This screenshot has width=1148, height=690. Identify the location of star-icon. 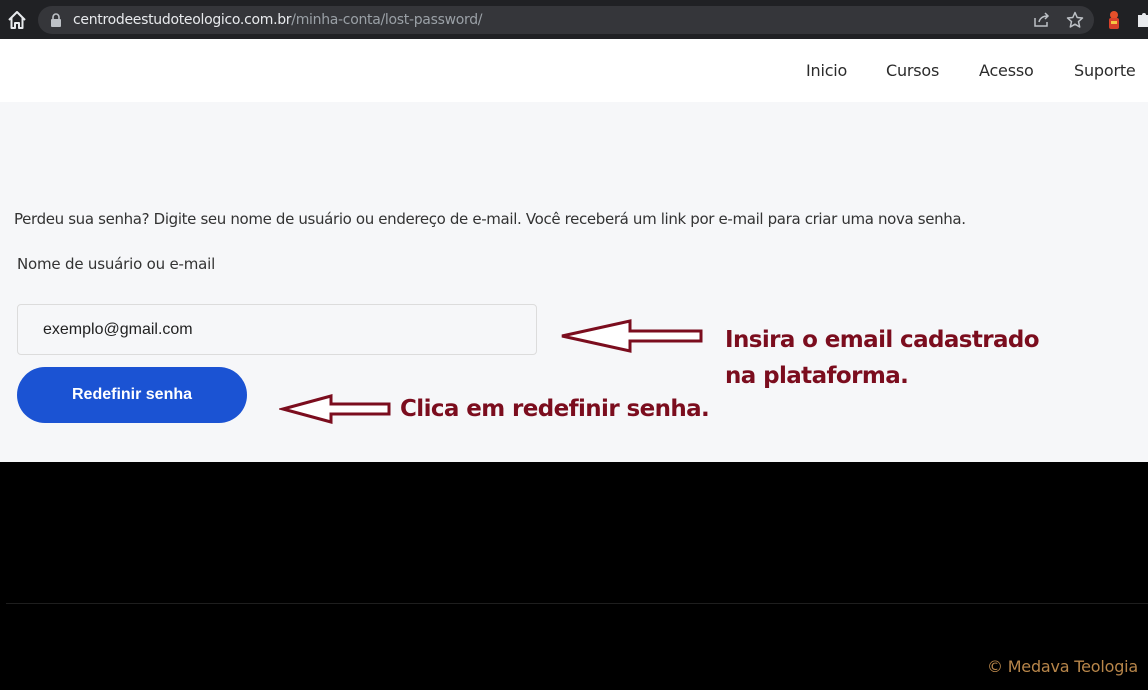
(1075, 20).